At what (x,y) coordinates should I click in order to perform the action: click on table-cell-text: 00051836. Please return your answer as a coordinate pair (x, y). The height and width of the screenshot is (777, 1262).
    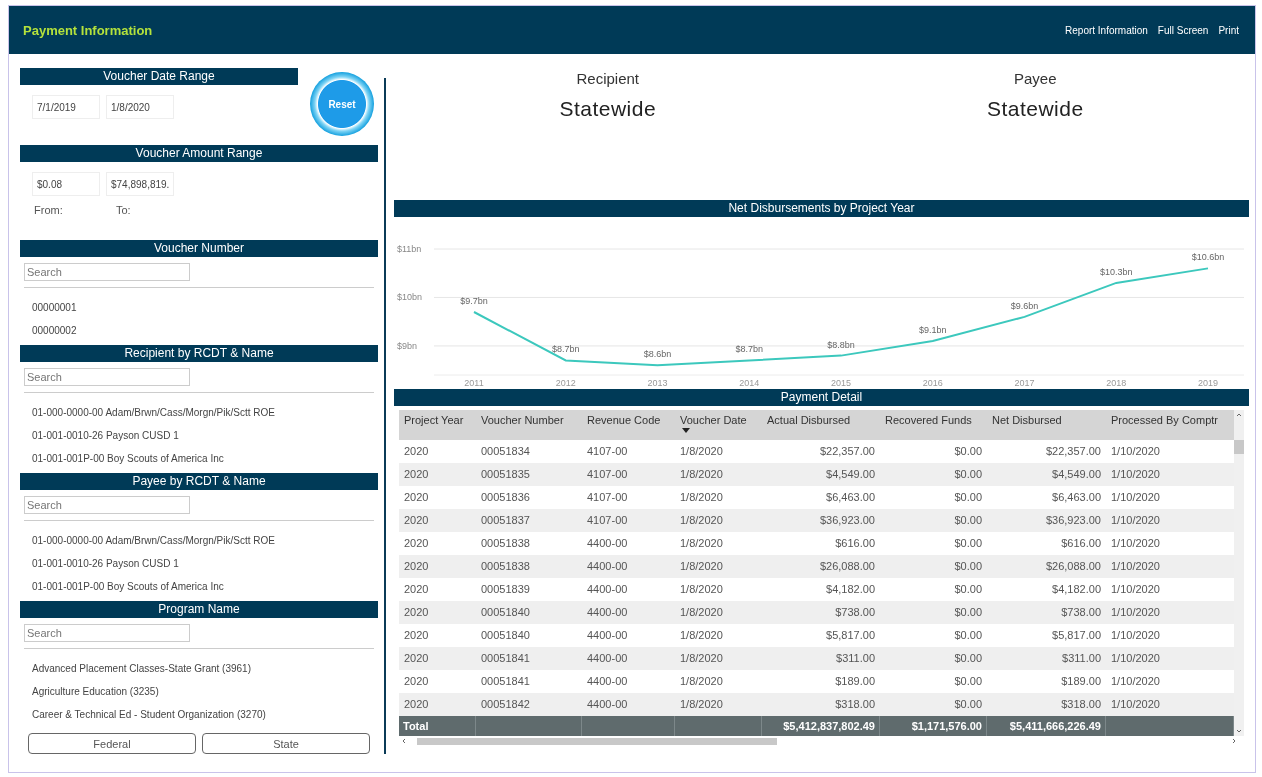
    Looking at the image, I should click on (505, 497).